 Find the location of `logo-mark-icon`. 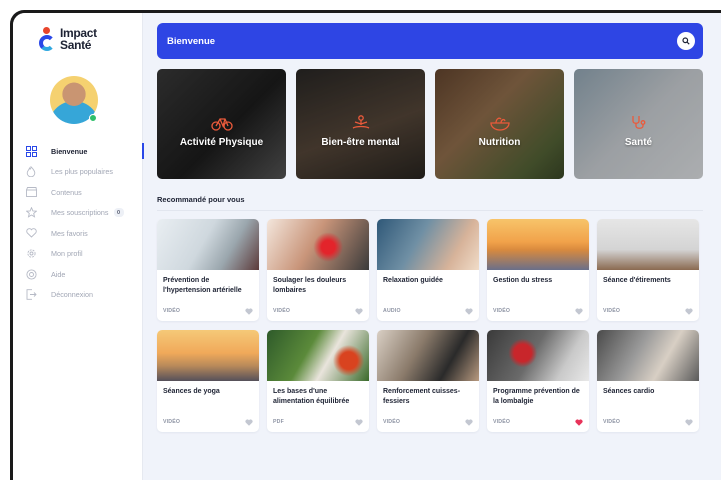

logo-mark-icon is located at coordinates (48, 39).